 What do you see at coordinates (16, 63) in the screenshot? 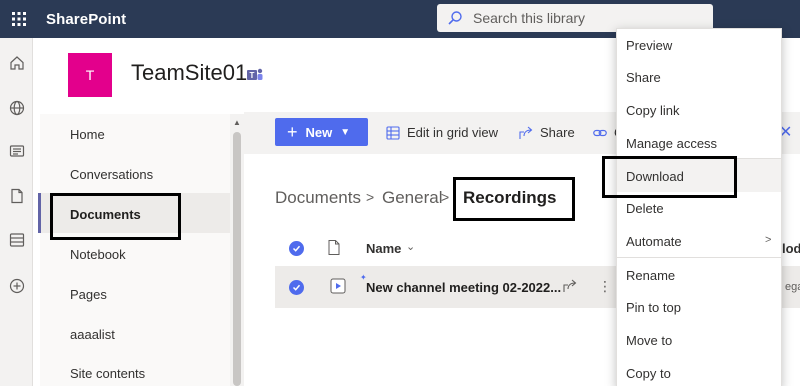
I see `home-icon` at bounding box center [16, 63].